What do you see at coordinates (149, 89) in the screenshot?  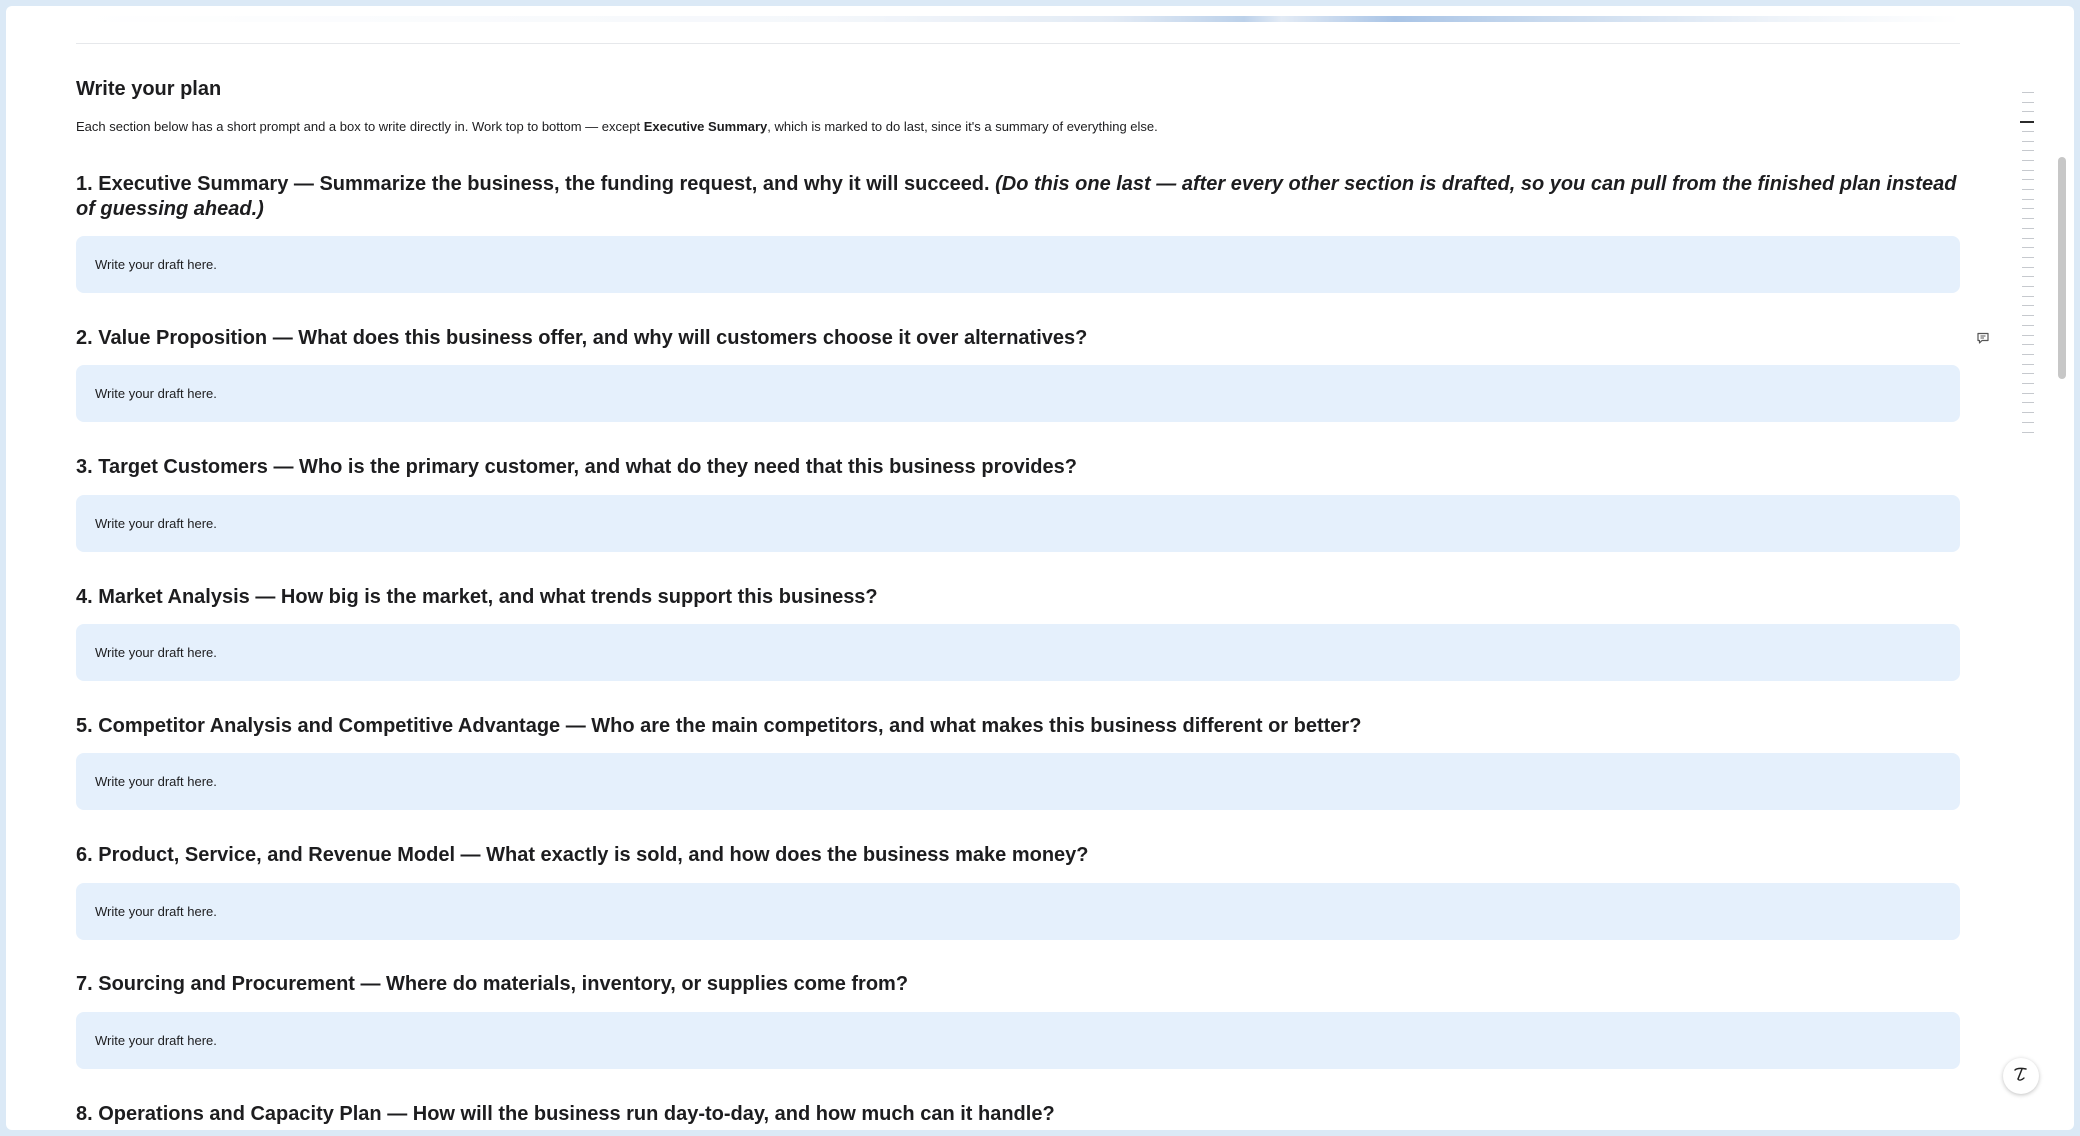 I see `page-heading: Write your plan` at bounding box center [149, 89].